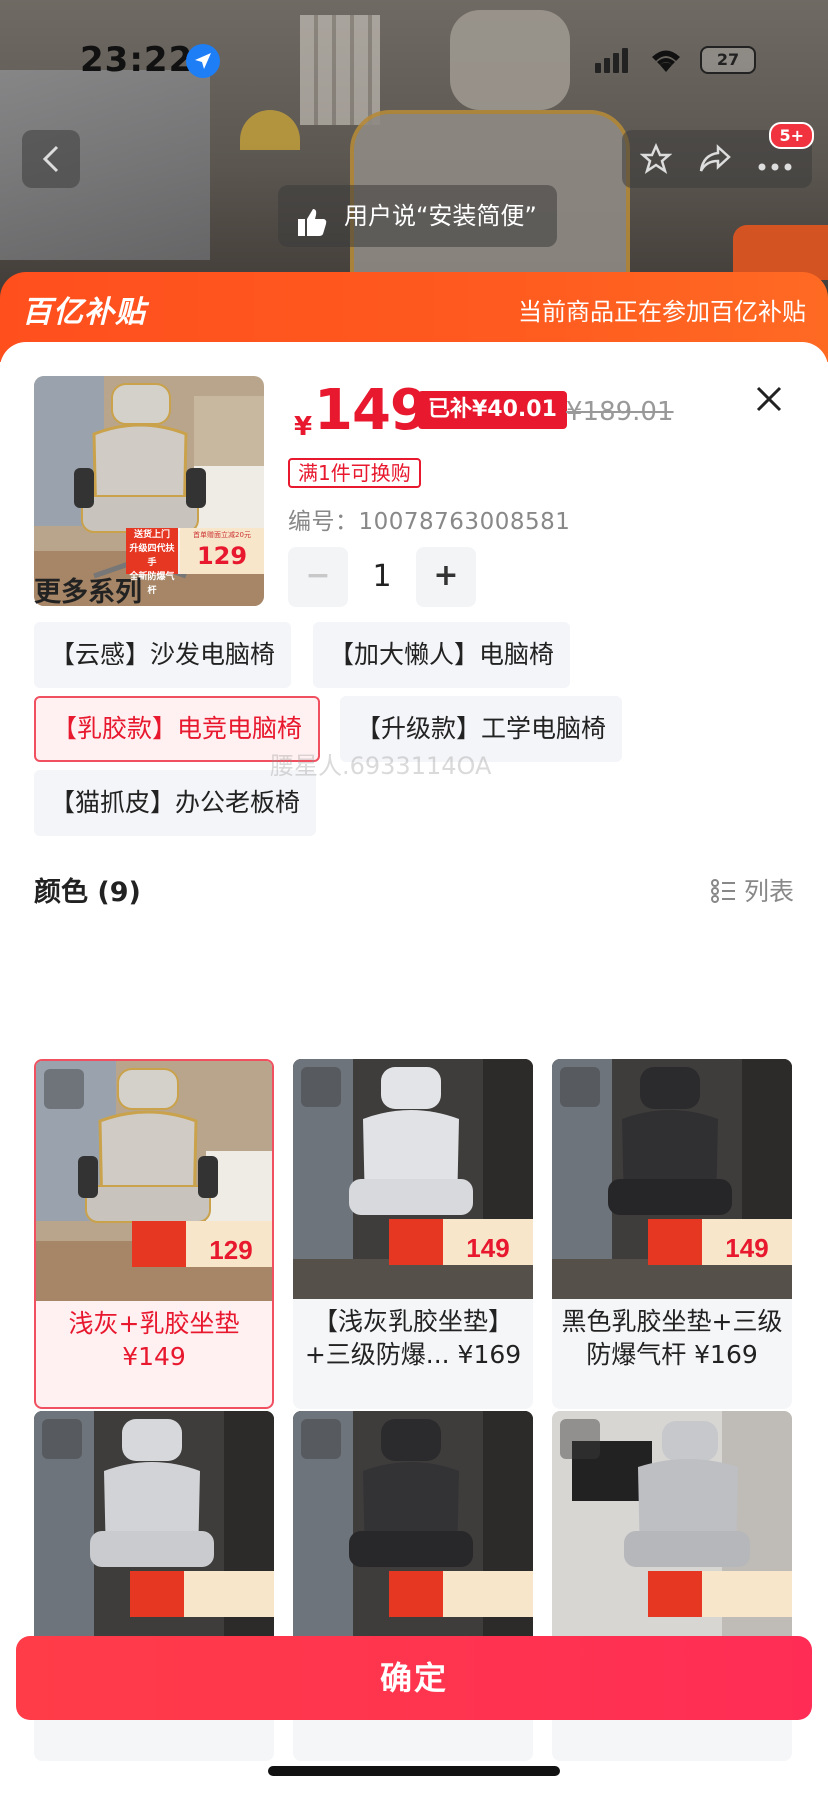 Image resolution: width=828 pixels, height=1796 pixels. What do you see at coordinates (492, 410) in the screenshot?
I see `subsidy-badge: 已补¥40.01` at bounding box center [492, 410].